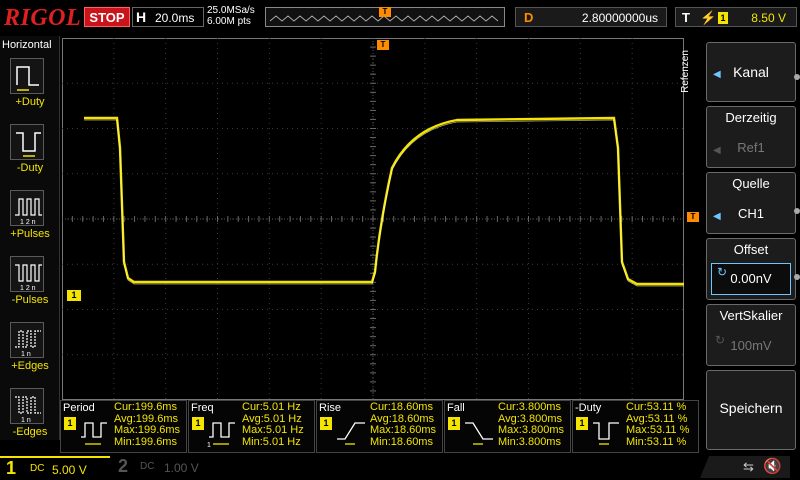  What do you see at coordinates (145, 441) in the screenshot?
I see `stat-minimum: Min:199.6ms` at bounding box center [145, 441].